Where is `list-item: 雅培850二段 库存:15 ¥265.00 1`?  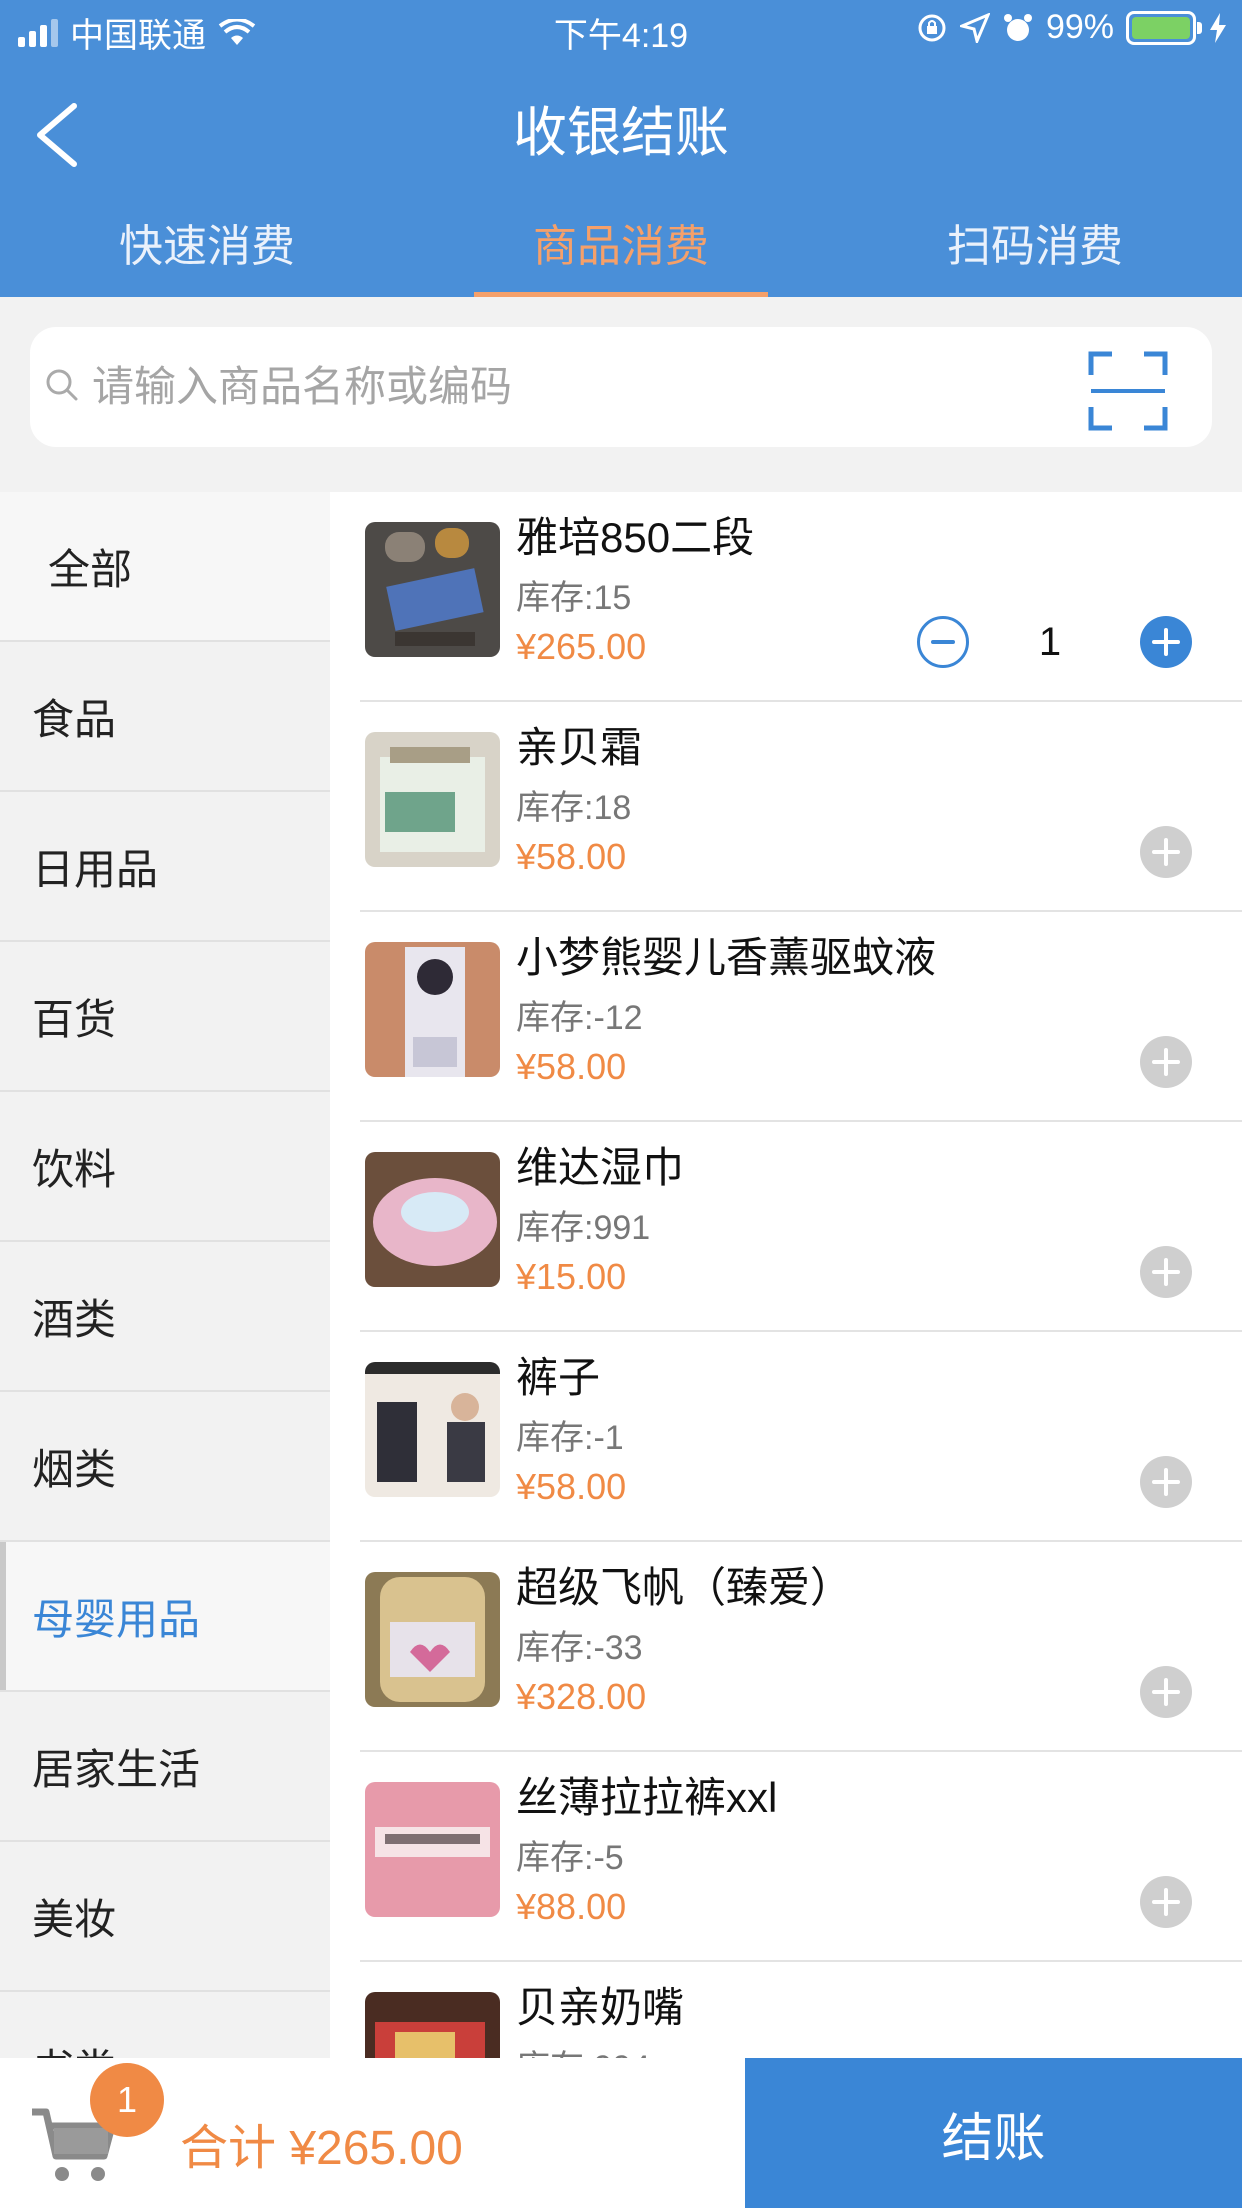 list-item: 雅培850二段 库存:15 ¥265.00 1 is located at coordinates (786, 597).